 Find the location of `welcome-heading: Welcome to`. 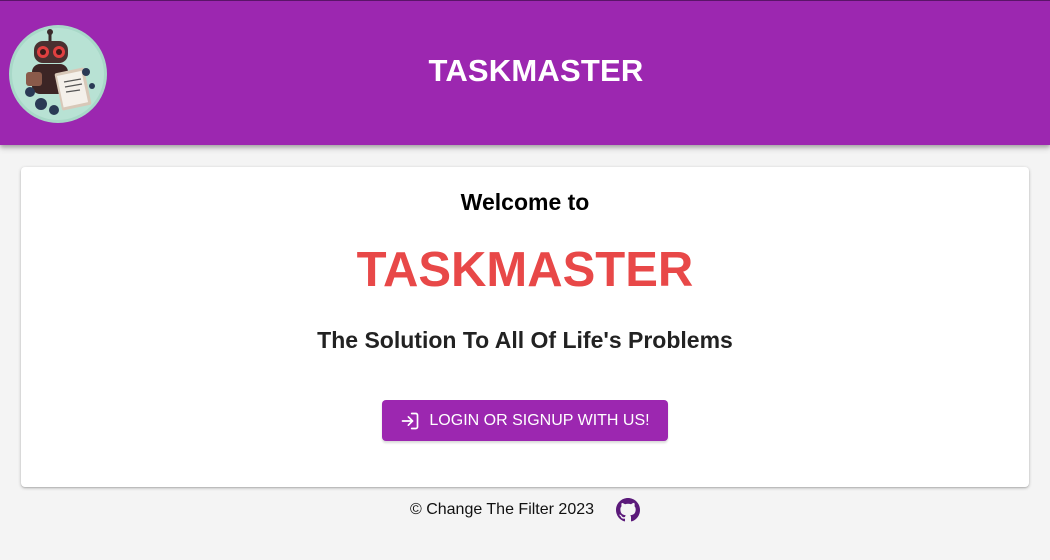

welcome-heading: Welcome to is located at coordinates (525, 202).